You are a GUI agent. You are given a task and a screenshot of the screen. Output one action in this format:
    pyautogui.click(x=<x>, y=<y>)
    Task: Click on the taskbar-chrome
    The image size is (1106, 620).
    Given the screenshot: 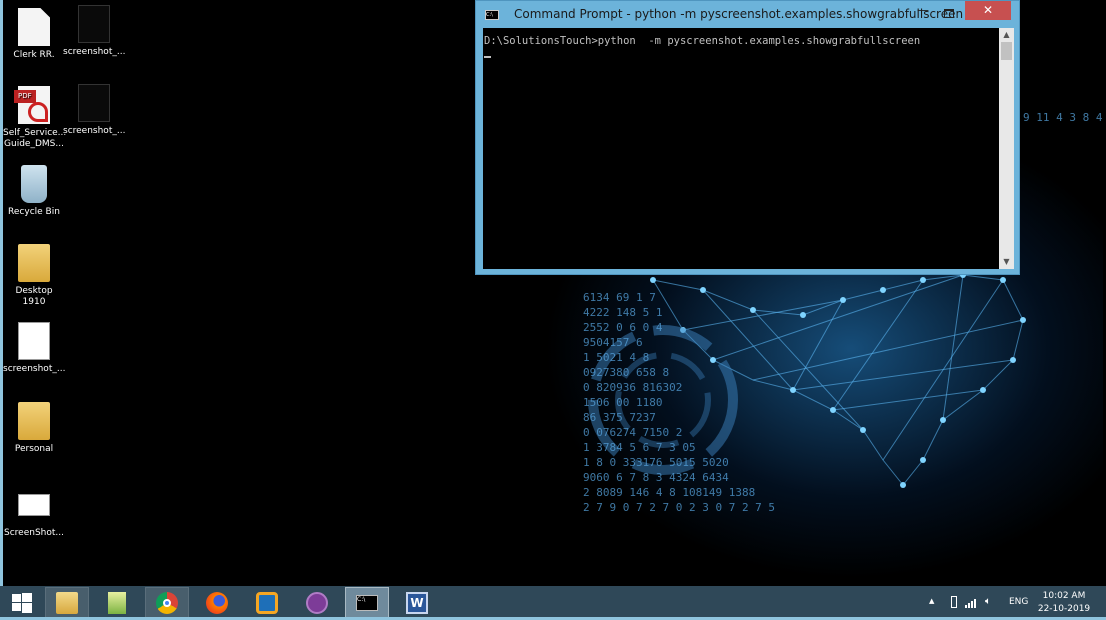 What is the action you would take?
    pyautogui.click(x=167, y=602)
    